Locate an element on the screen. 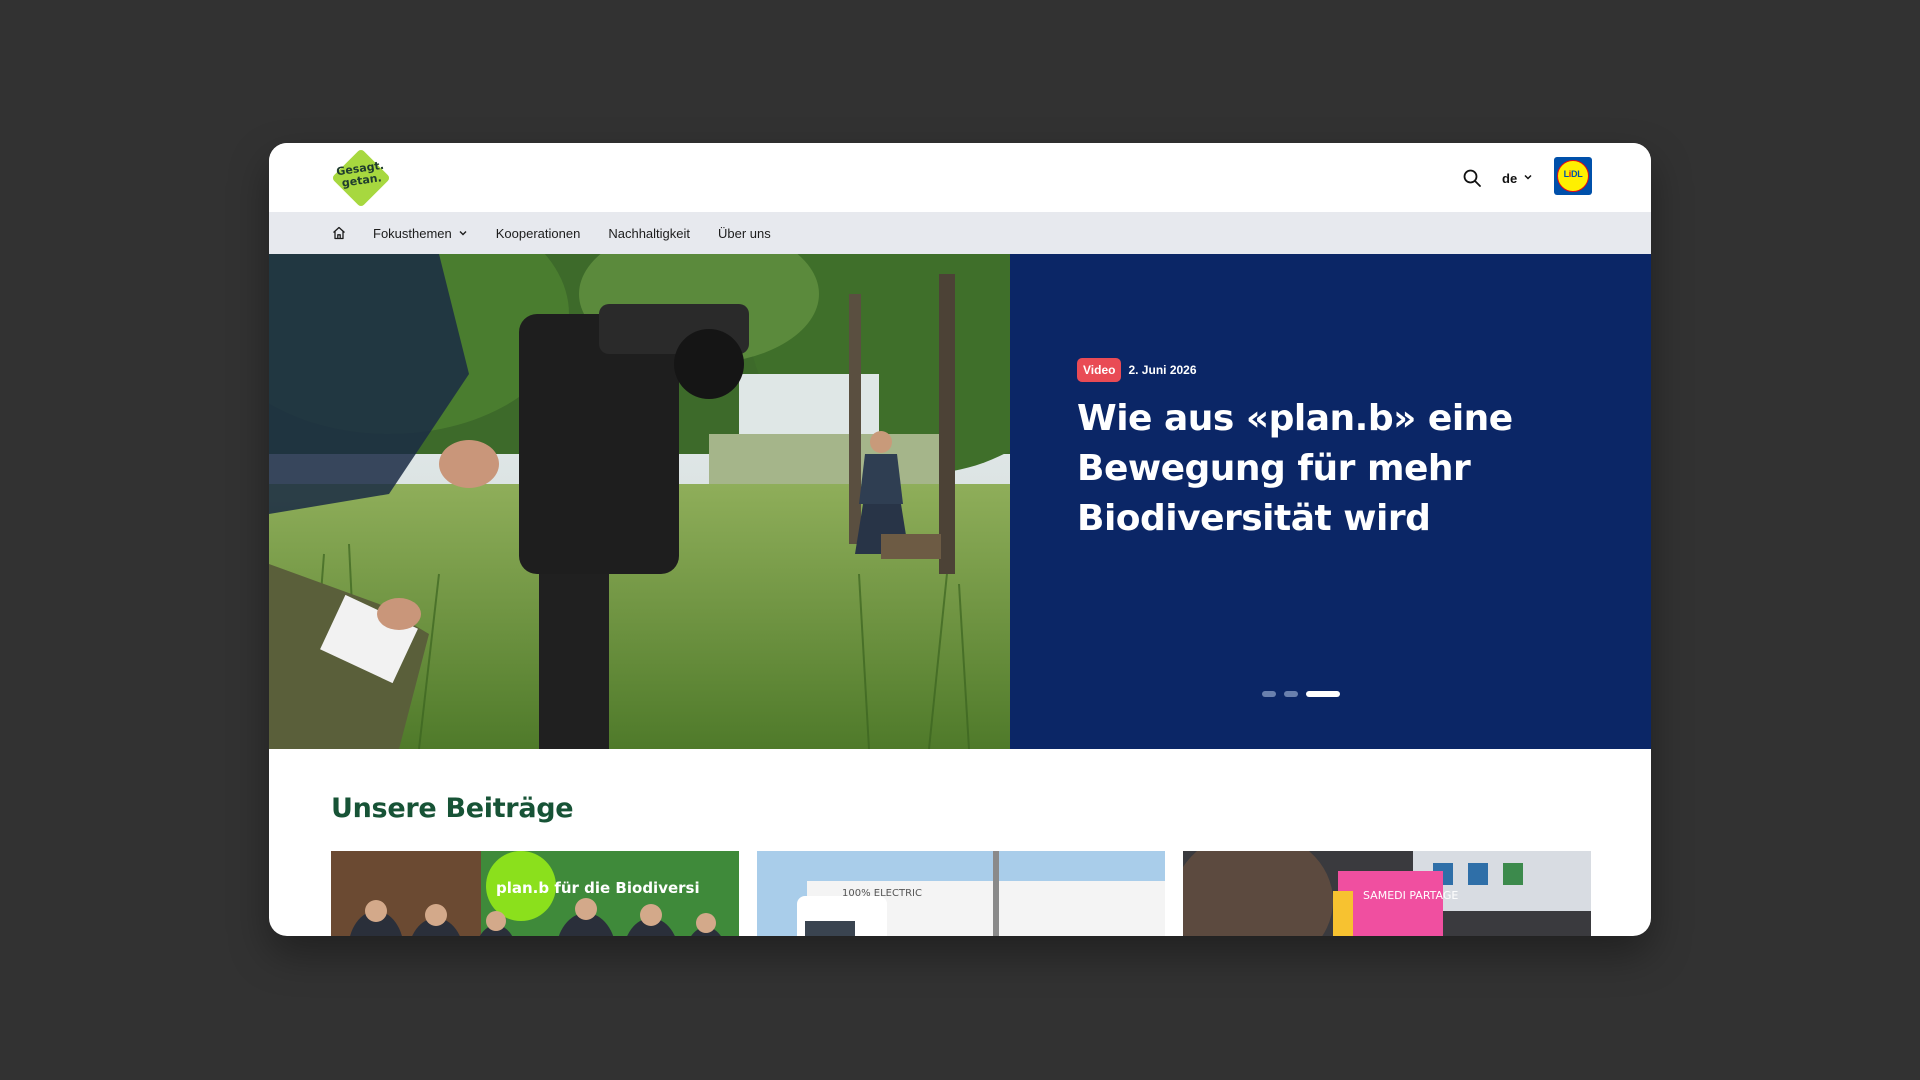 The height and width of the screenshot is (1080, 1920). nav-item-ueber-uns: Über uns is located at coordinates (744, 233).